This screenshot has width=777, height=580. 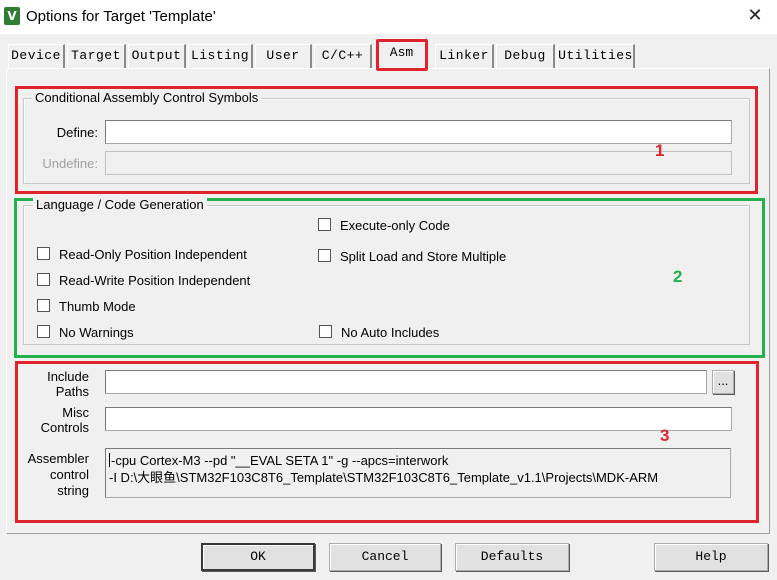 What do you see at coordinates (147, 97) in the screenshot?
I see `conditional-assembly-group-title: Conditional Assembly Control Symbols` at bounding box center [147, 97].